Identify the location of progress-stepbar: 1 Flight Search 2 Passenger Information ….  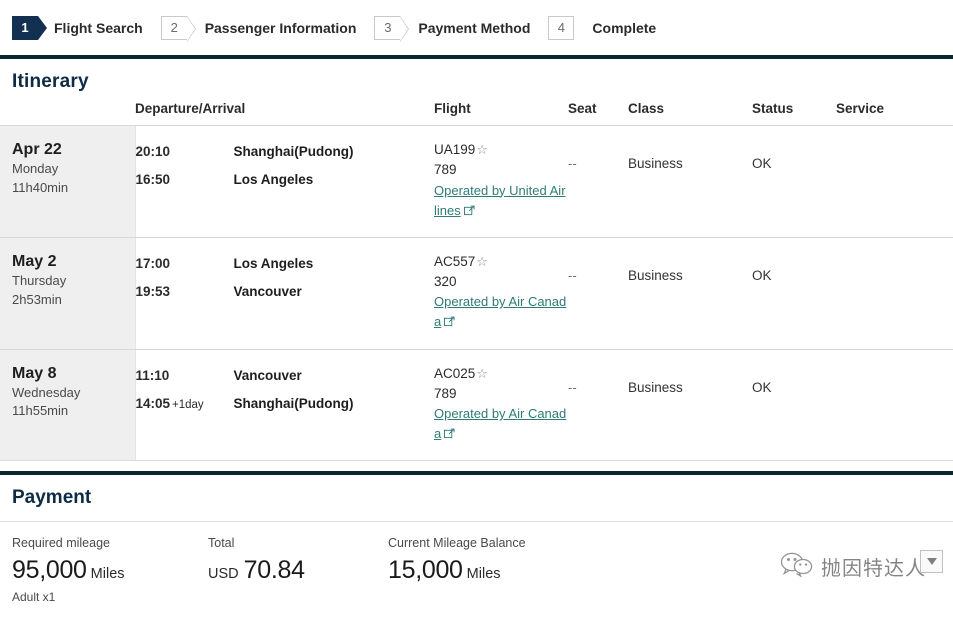
(476, 27).